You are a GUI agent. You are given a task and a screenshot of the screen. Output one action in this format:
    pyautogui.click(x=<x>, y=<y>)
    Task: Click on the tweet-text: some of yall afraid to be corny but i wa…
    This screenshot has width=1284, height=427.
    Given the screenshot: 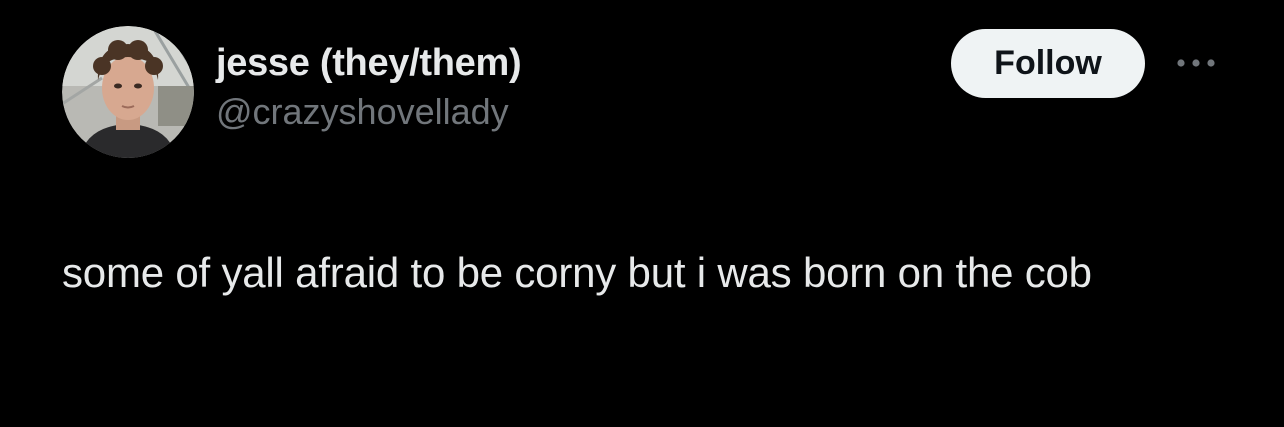 What is the action you would take?
    pyautogui.click(x=577, y=272)
    